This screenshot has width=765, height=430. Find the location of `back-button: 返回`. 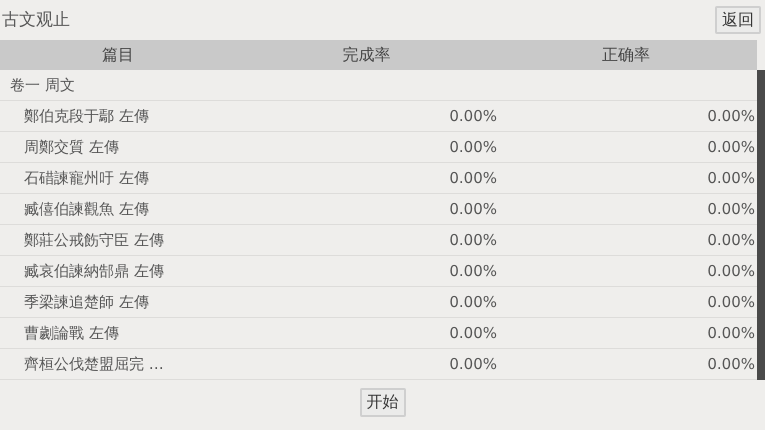

back-button: 返回 is located at coordinates (738, 20).